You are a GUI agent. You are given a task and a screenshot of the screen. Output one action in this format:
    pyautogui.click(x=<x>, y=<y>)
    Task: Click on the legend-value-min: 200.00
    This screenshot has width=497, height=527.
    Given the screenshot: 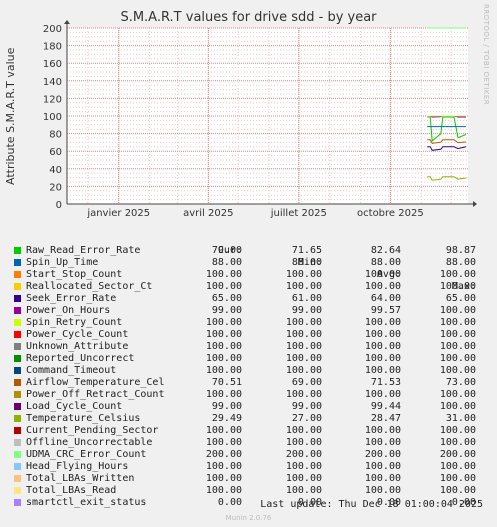 What is the action you would take?
    pyautogui.click(x=303, y=454)
    